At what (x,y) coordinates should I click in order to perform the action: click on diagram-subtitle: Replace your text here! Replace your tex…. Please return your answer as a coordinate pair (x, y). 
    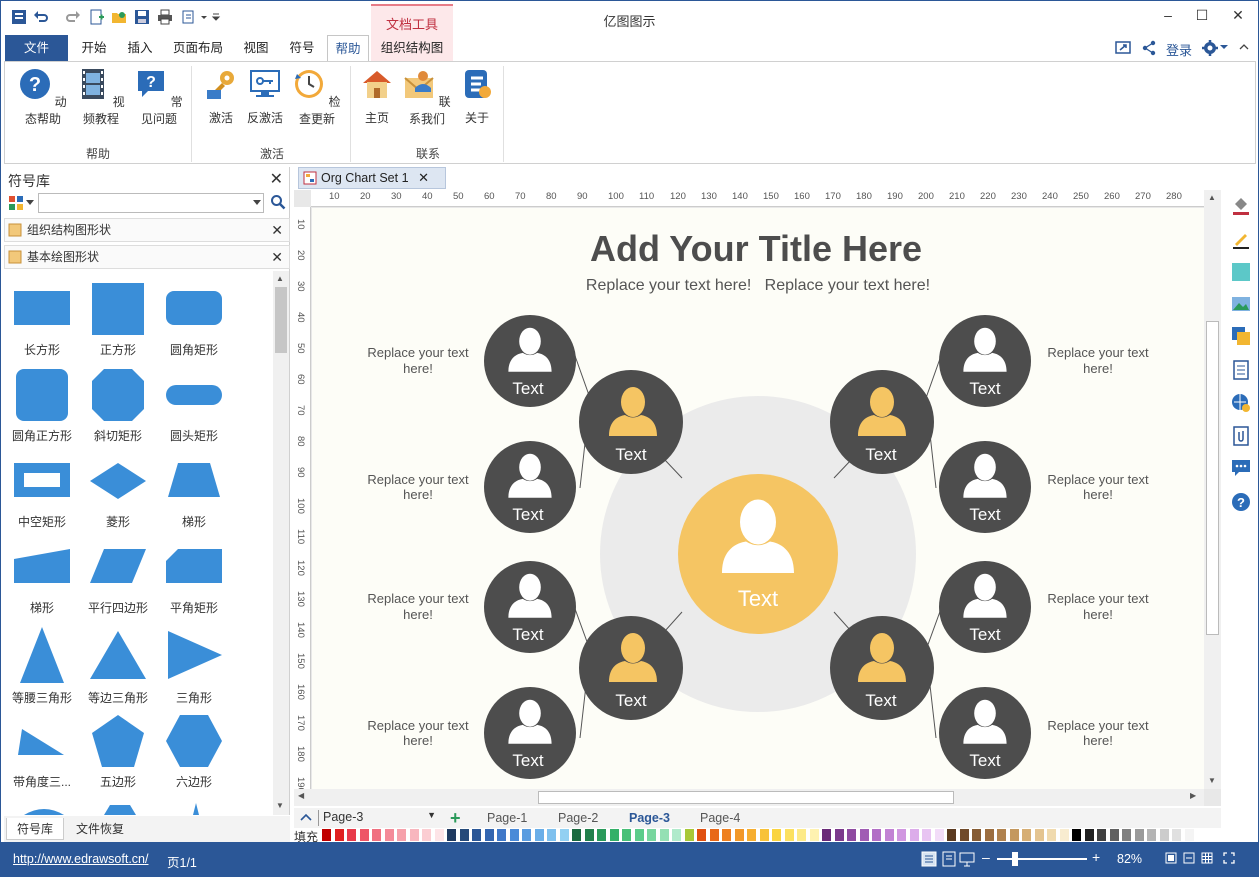
    Looking at the image, I should click on (758, 285).